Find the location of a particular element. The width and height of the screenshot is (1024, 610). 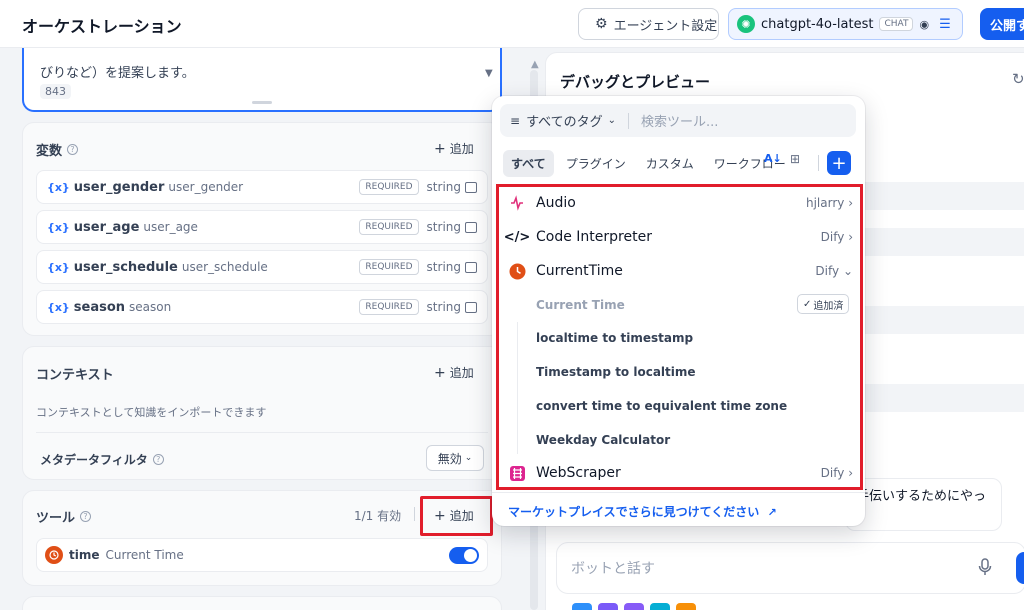

resize-handle is located at coordinates (262, 102).